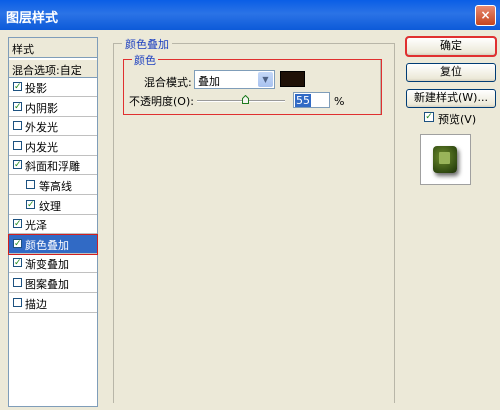 The width and height of the screenshot is (500, 410). Describe the element at coordinates (457, 119) in the screenshot. I see `preview-label: 预览(V)` at that location.